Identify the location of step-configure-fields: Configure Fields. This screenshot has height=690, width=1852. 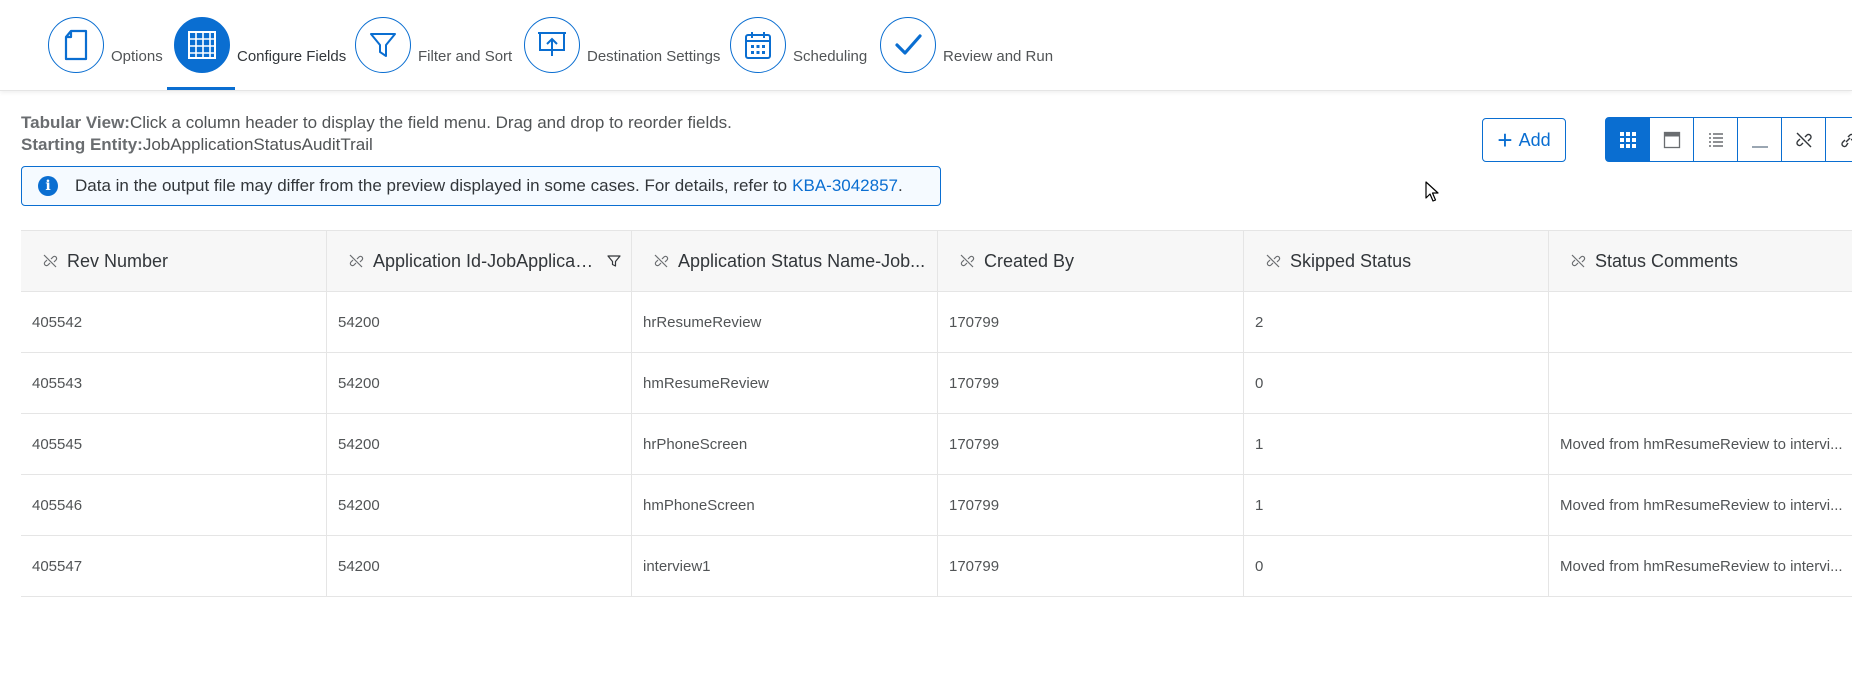
(260, 45).